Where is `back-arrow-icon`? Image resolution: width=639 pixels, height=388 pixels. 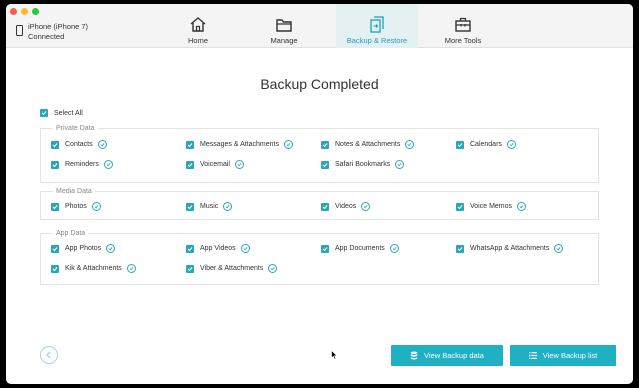
back-arrow-icon is located at coordinates (48, 355).